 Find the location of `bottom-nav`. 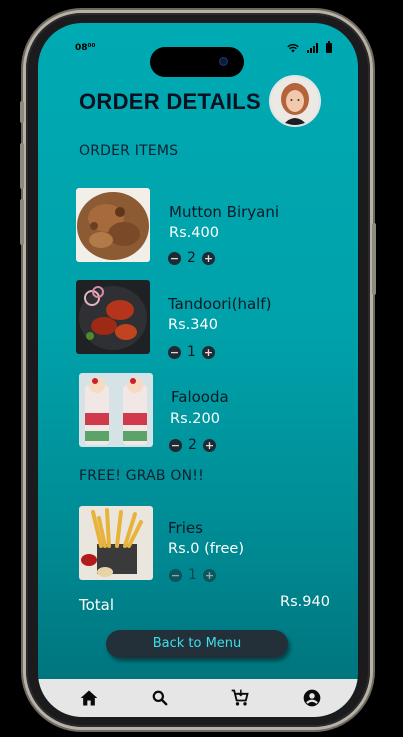

bottom-nav is located at coordinates (198, 698).